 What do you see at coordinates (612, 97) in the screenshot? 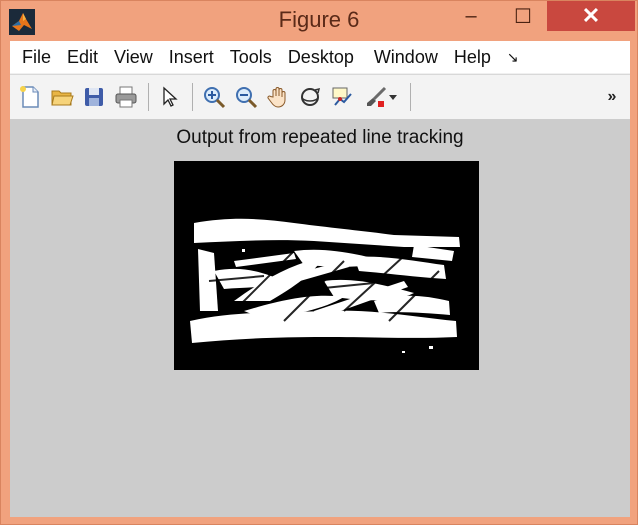
I see `toolbar-overflow-icon: »` at bounding box center [612, 97].